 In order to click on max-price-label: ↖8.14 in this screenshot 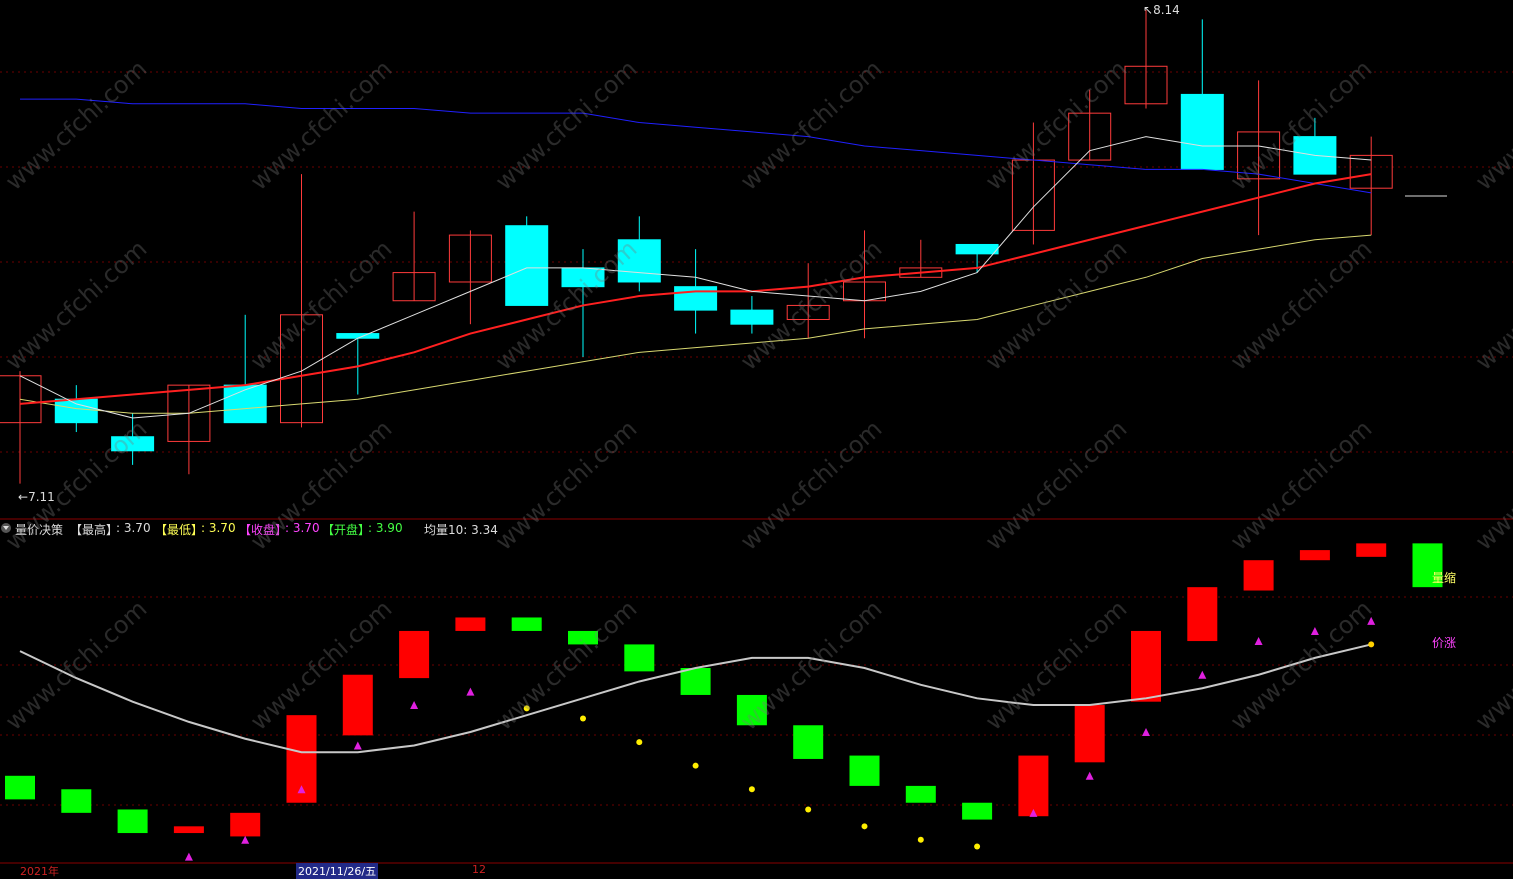, I will do `click(1161, 10)`.